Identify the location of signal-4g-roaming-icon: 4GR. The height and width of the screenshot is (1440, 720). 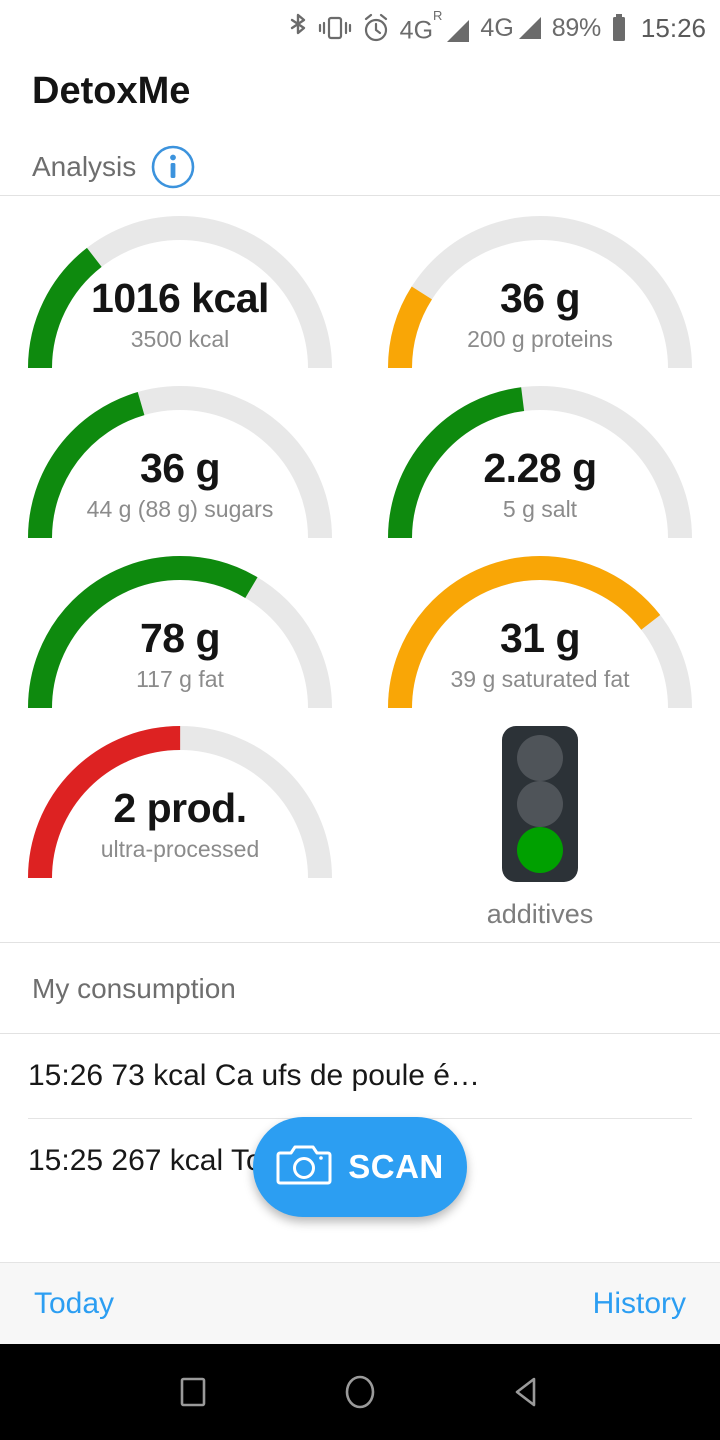
(435, 26).